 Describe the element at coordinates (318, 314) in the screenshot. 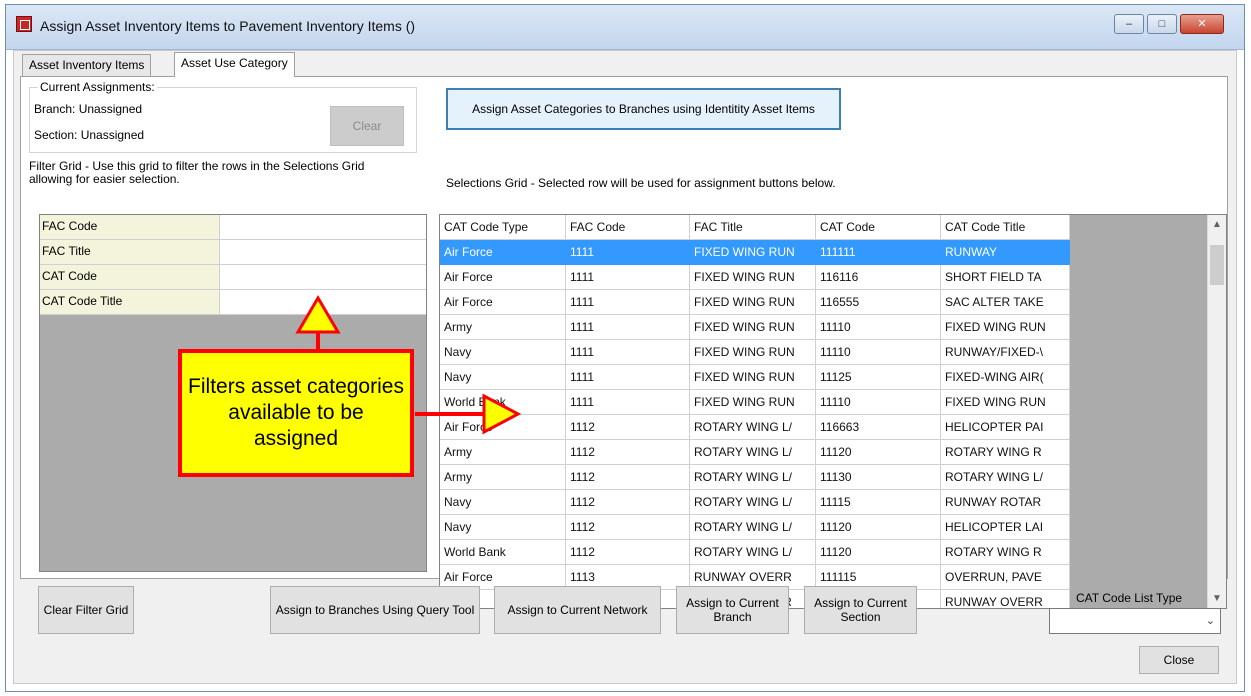

I see `callout-up-arrow-icon` at that location.